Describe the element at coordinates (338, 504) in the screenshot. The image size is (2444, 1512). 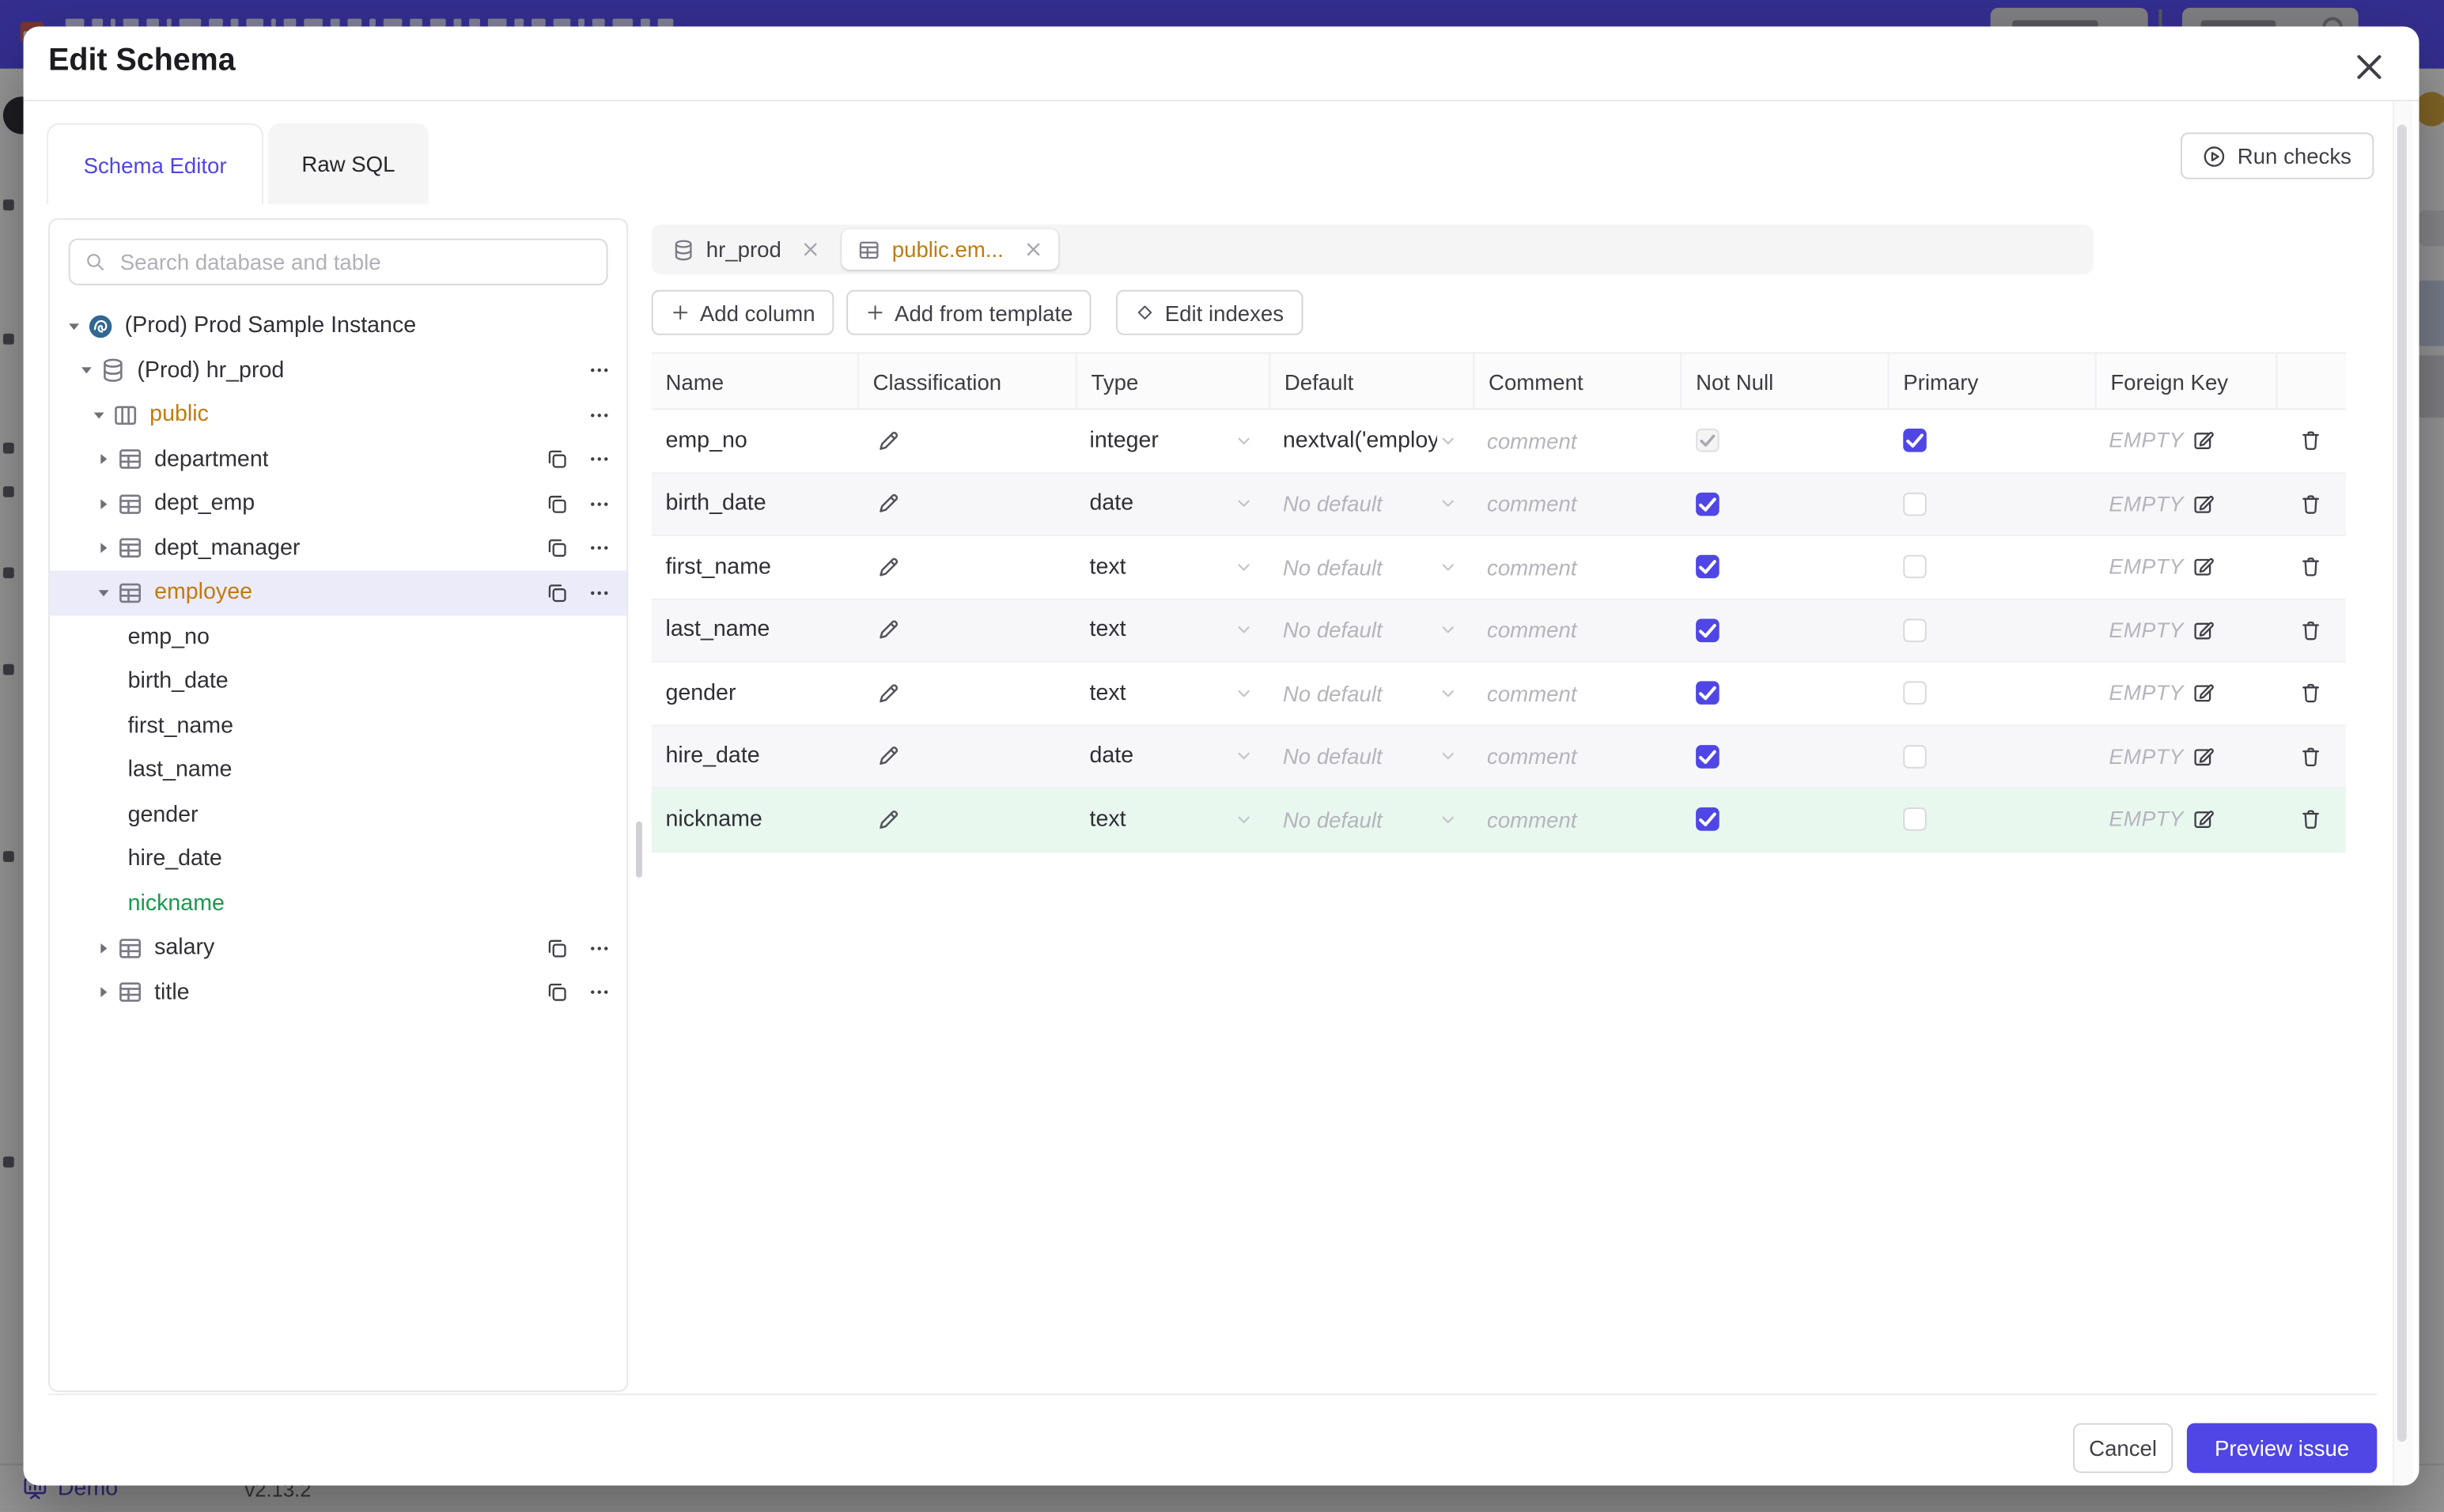
I see `sidebar-item-dept_emp: dept_emp` at that location.